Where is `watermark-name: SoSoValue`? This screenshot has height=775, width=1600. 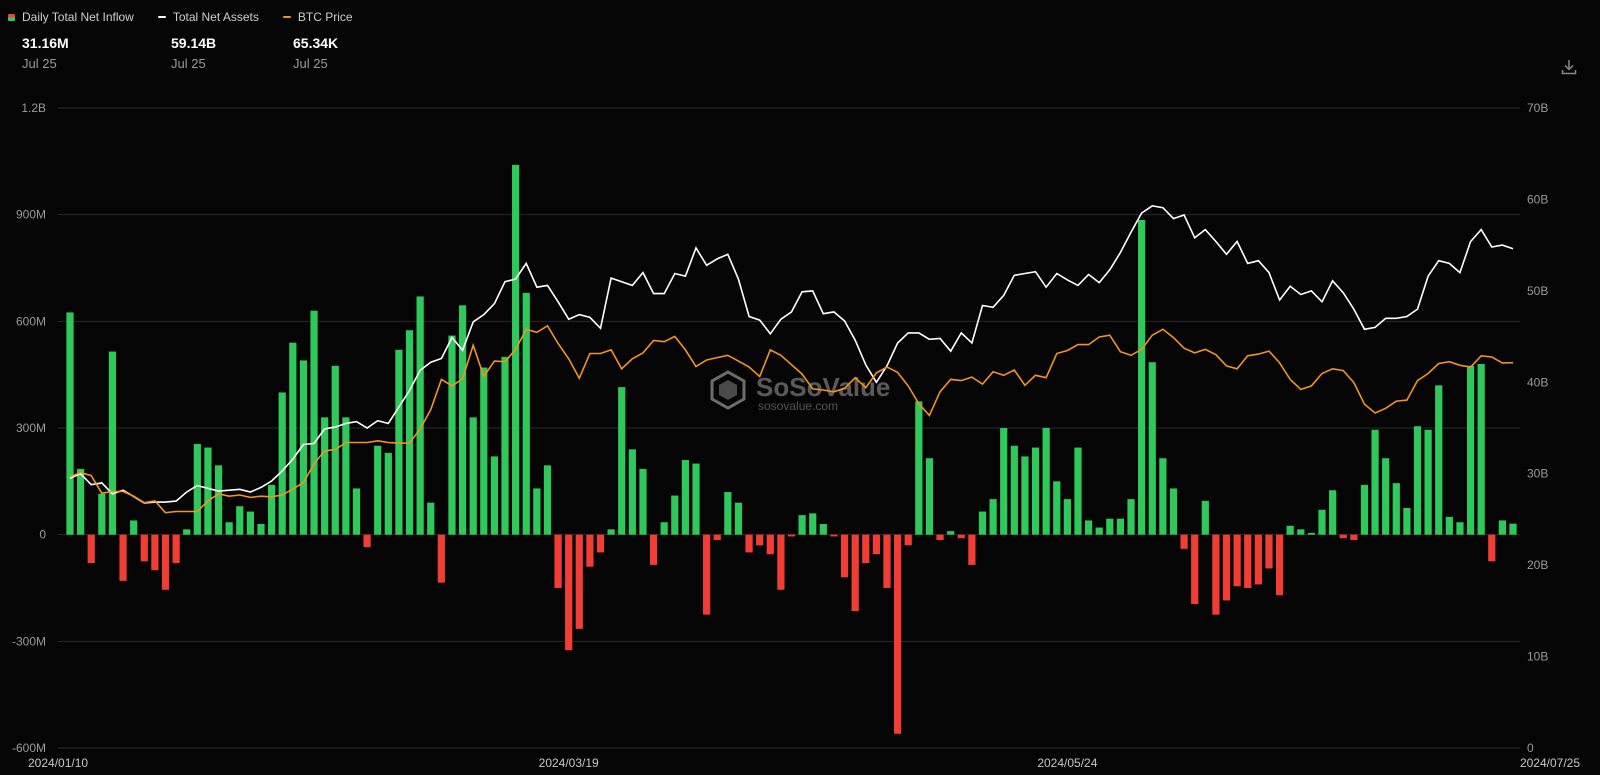 watermark-name: SoSoValue is located at coordinates (823, 387).